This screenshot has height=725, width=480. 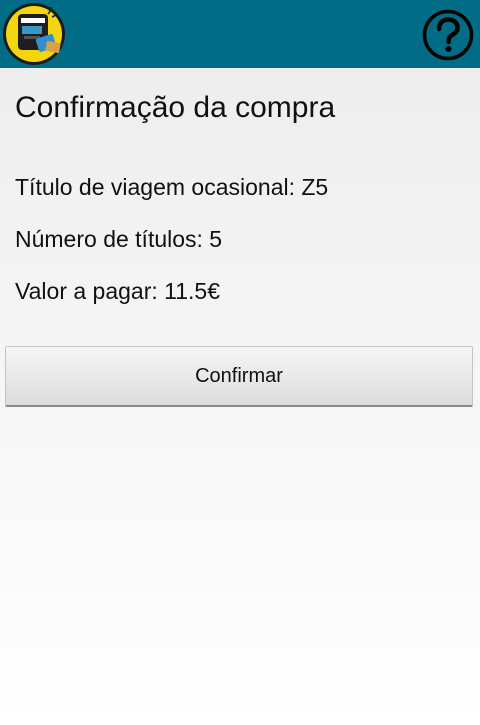 I want to click on confirm-button: Confirmar, so click(x=239, y=376).